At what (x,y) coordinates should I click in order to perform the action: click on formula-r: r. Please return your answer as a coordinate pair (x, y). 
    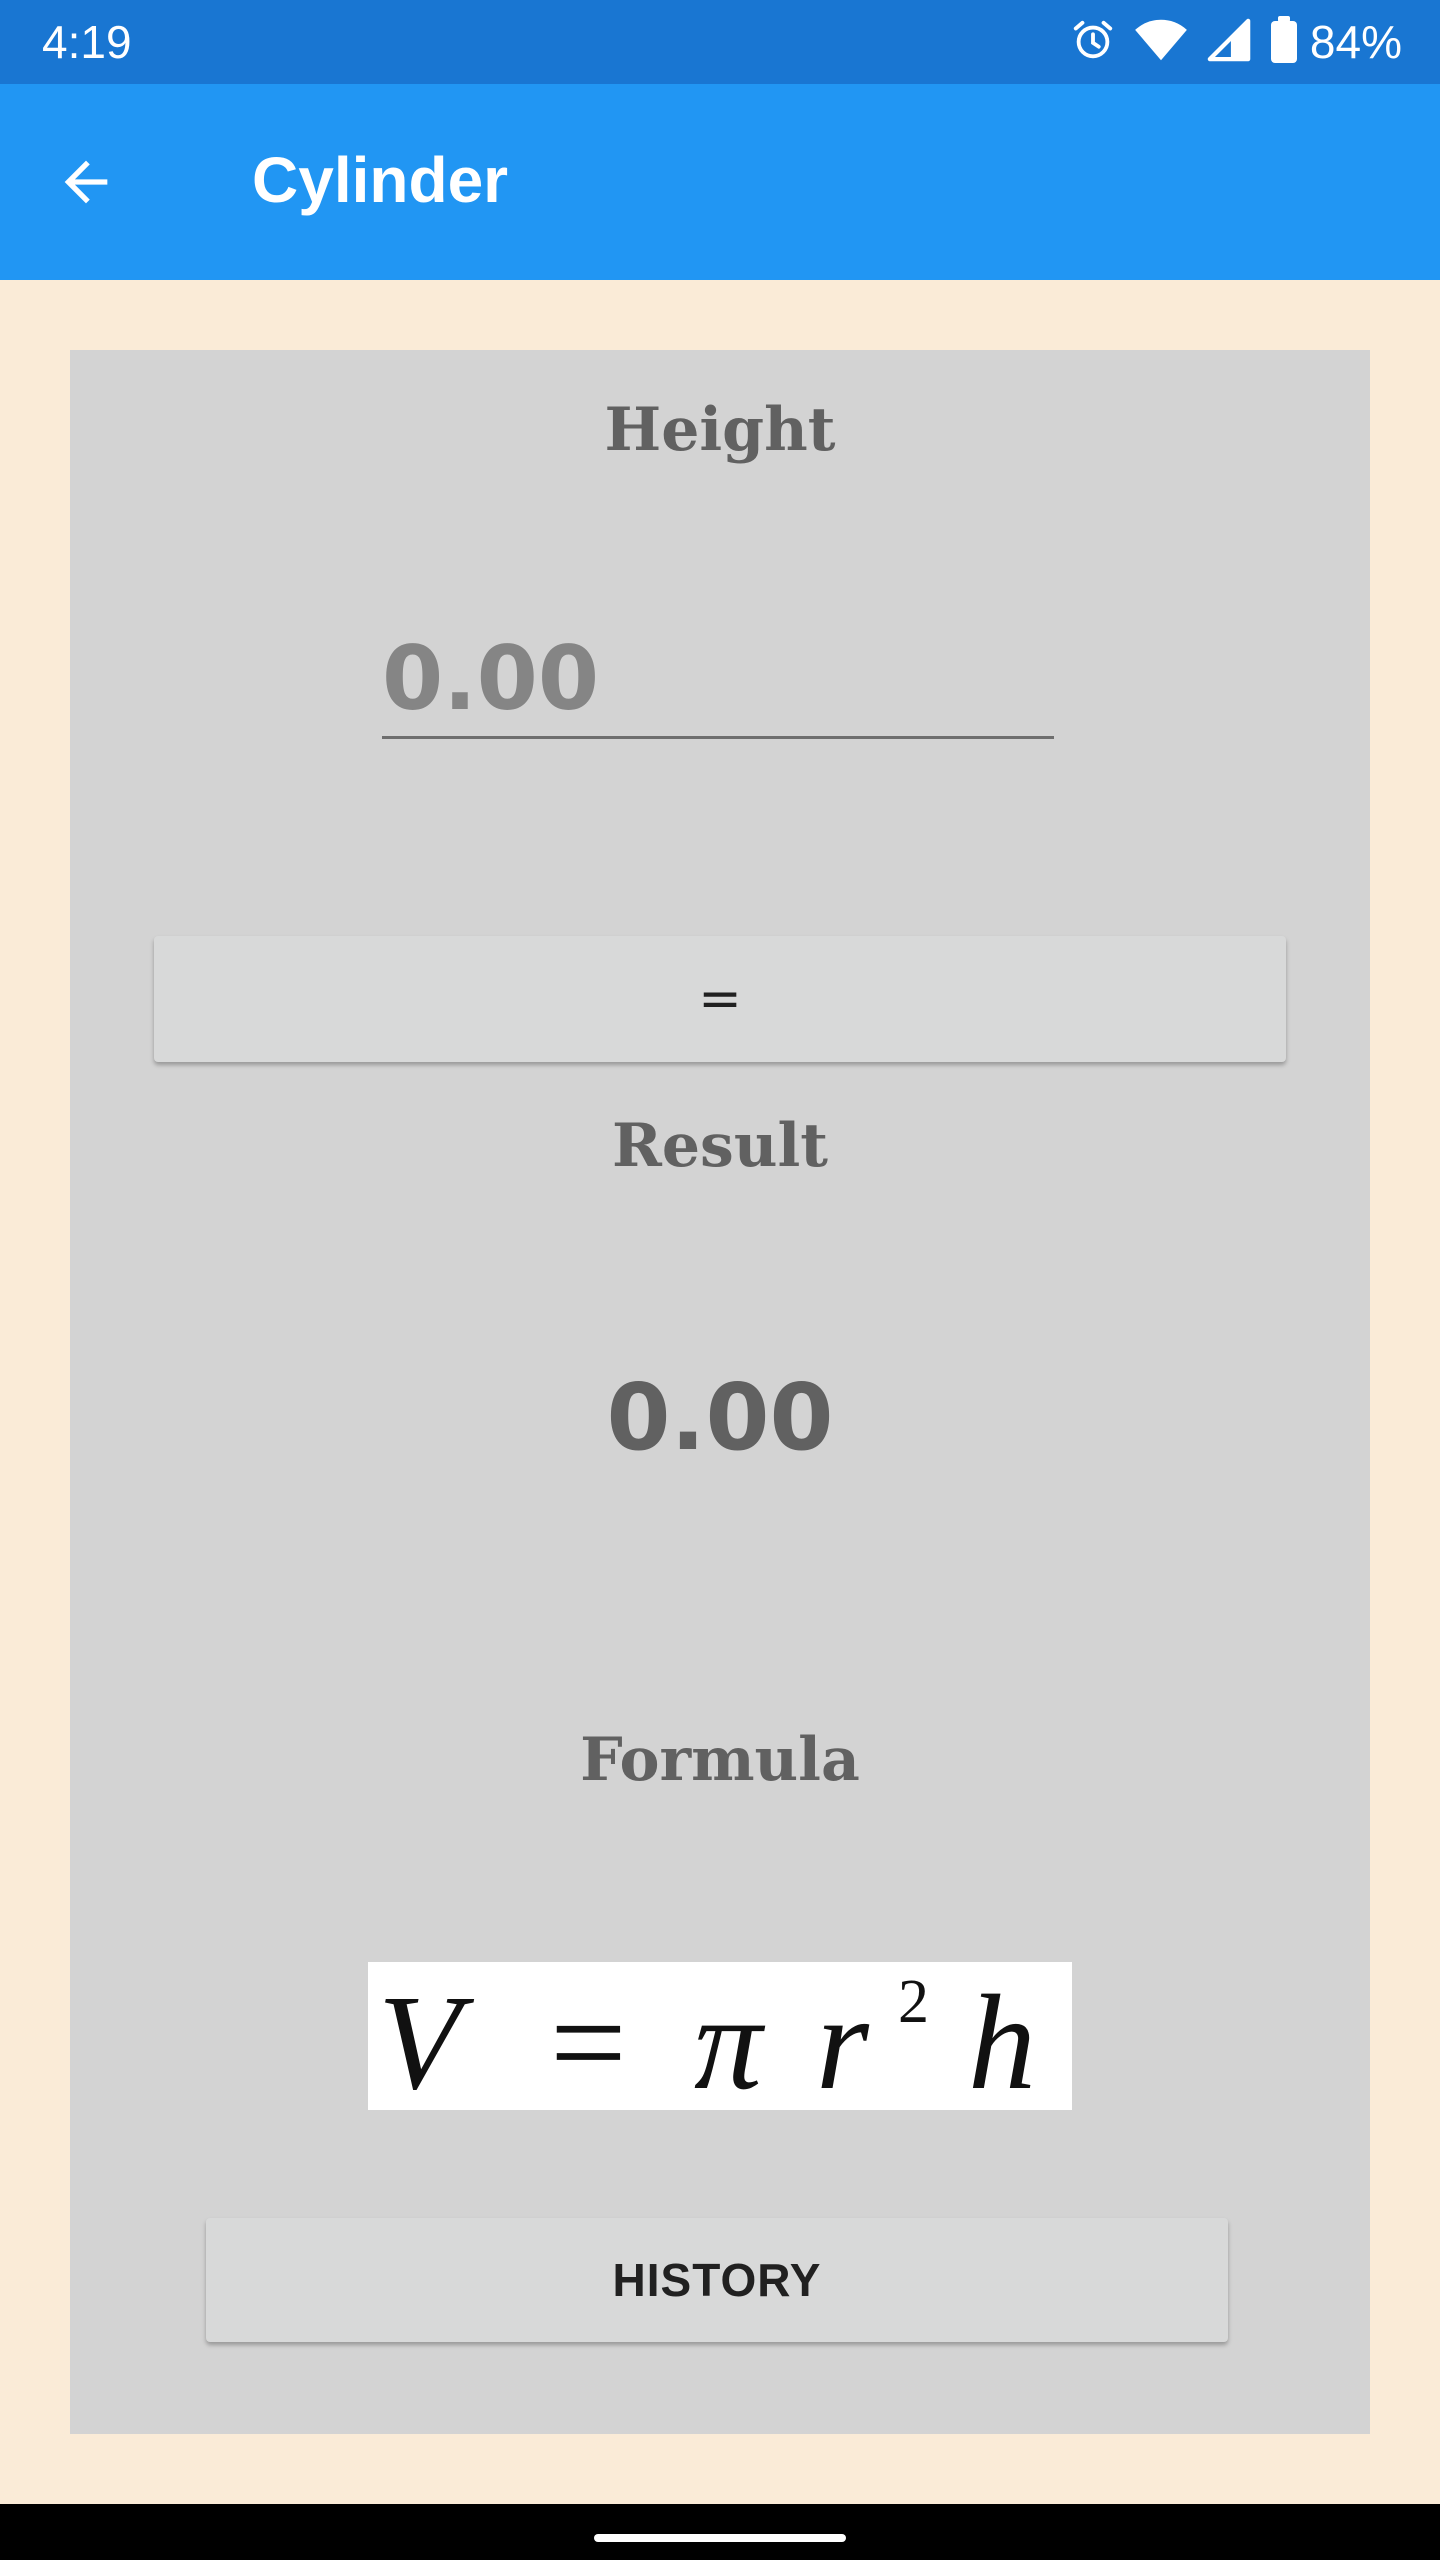
    Looking at the image, I should click on (843, 2039).